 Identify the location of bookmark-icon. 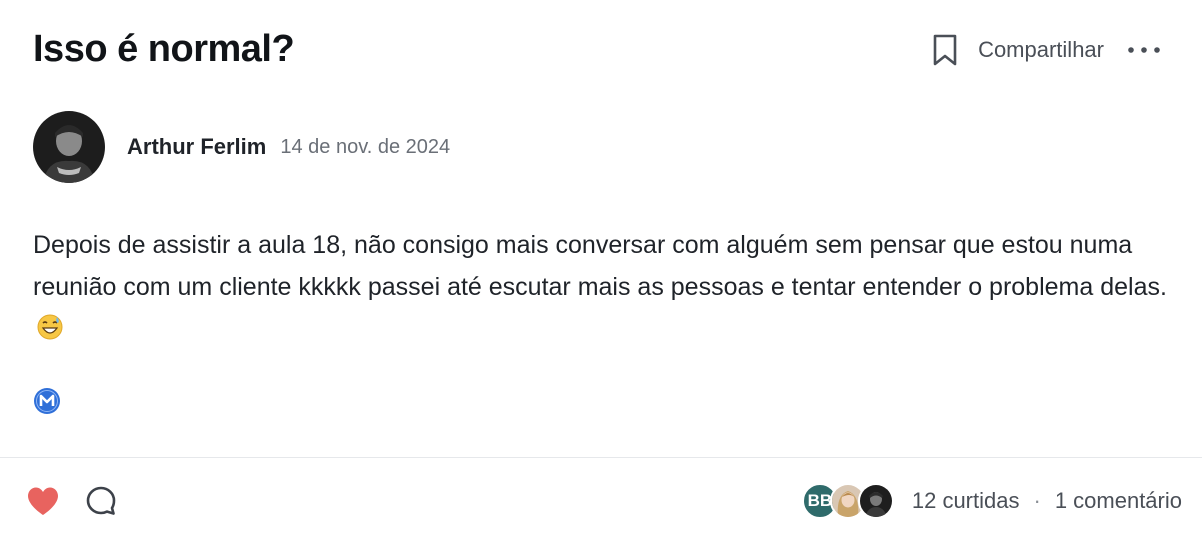
(945, 50).